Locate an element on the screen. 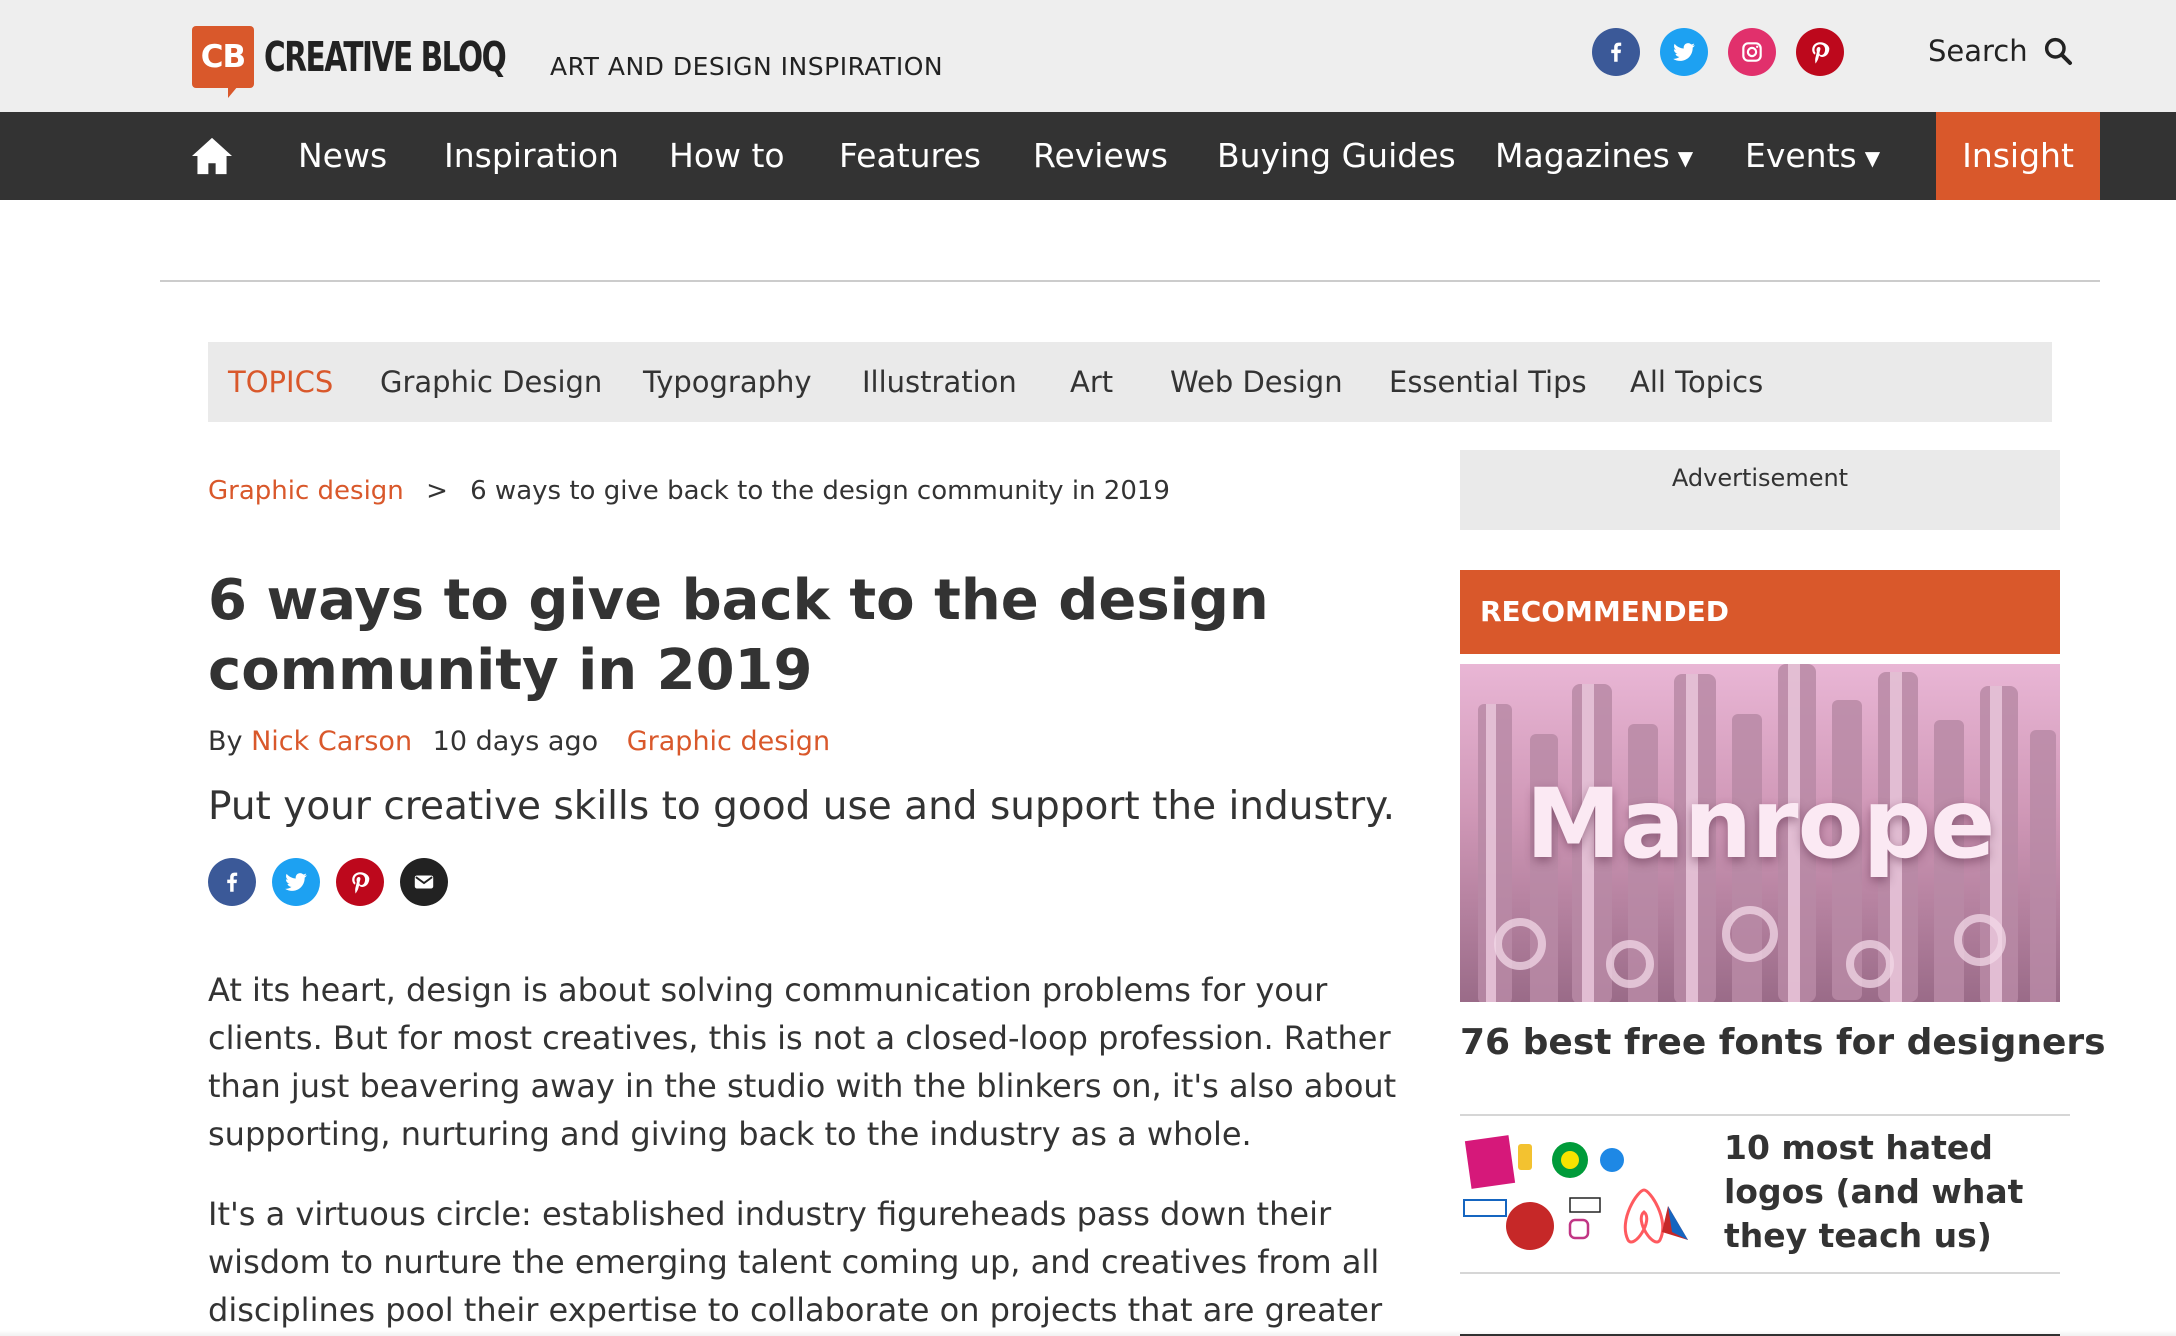 This screenshot has height=1336, width=2176. recommended-logos-thumbnail is located at coordinates (1578, 1195).